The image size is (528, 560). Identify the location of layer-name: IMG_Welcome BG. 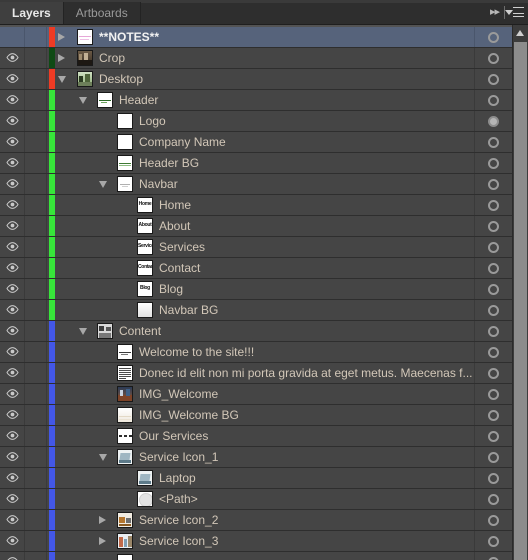
(312, 415).